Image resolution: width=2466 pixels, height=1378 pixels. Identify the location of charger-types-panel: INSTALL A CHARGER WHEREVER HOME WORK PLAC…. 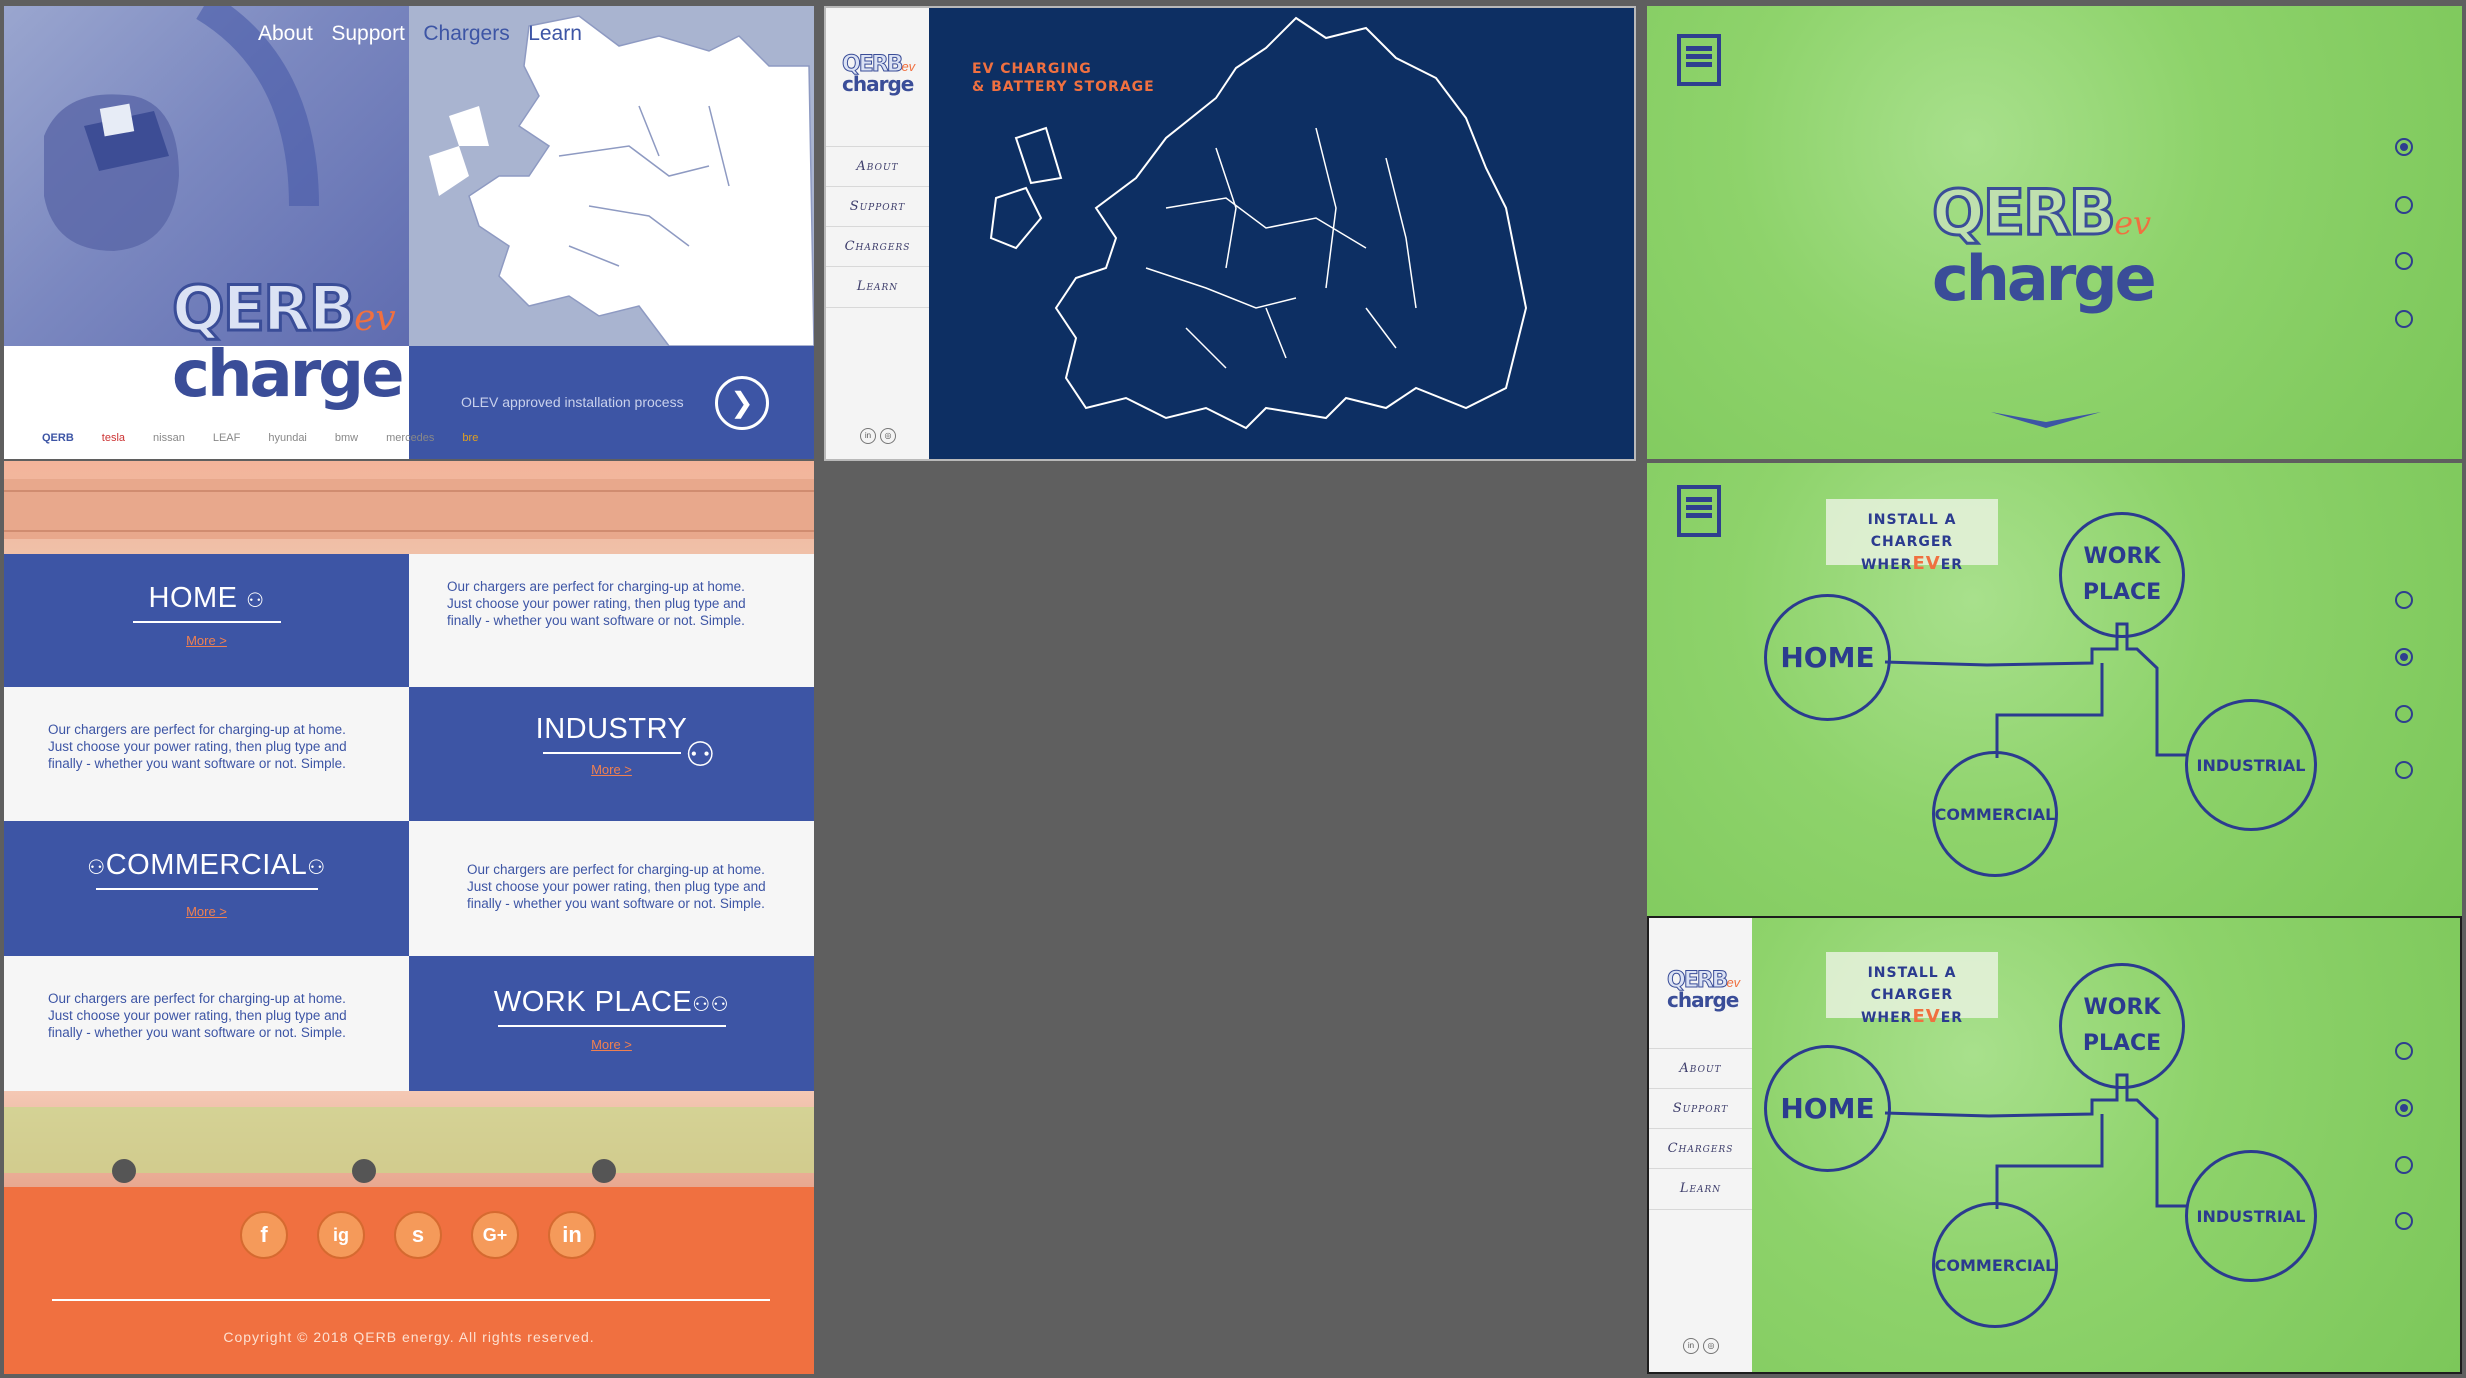
(2054, 690).